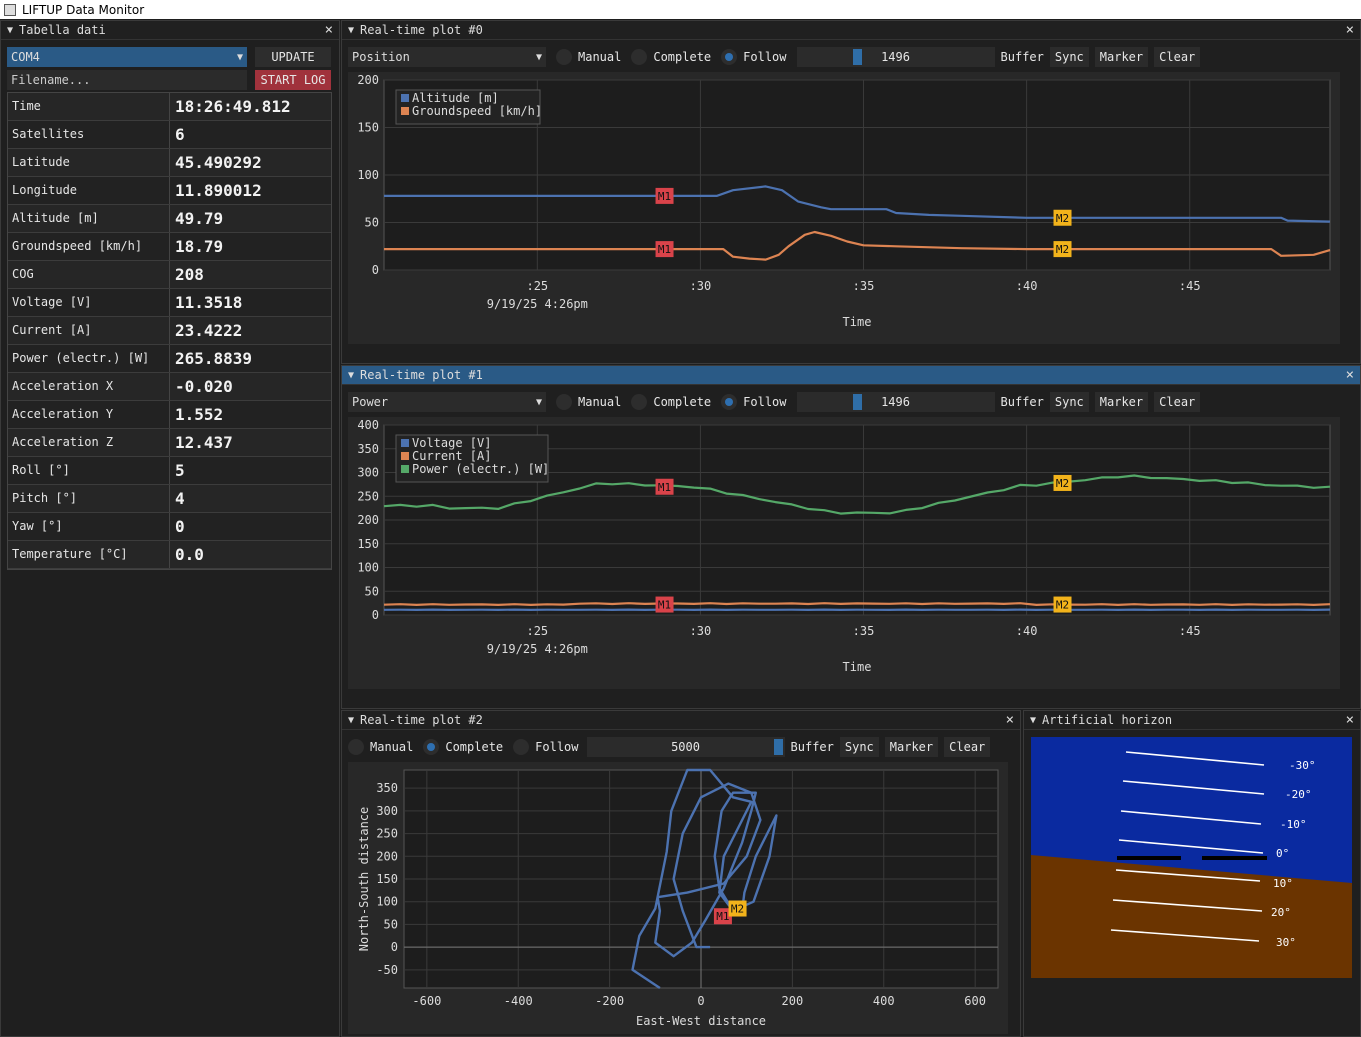 The image size is (1361, 1037). Describe the element at coordinates (392, 747) in the screenshot. I see `mode-label: Manual` at that location.